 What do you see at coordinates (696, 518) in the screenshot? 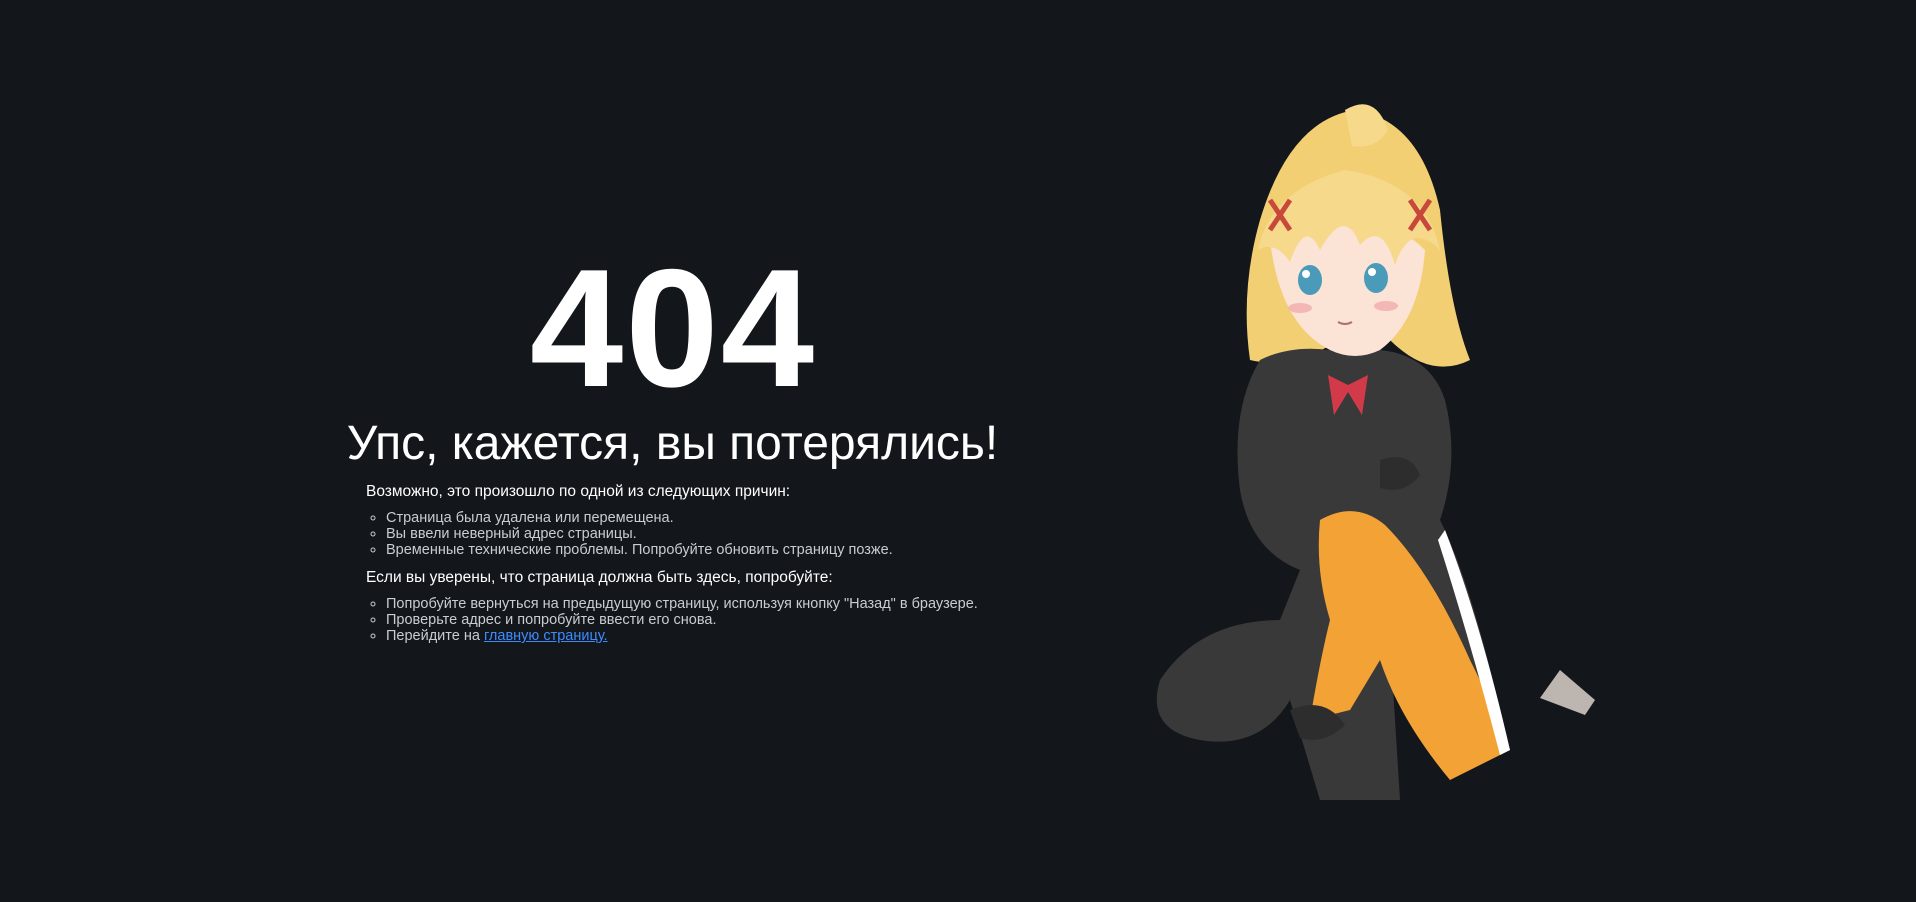
I see `list-item: Страница была удалена или перемещена.` at bounding box center [696, 518].